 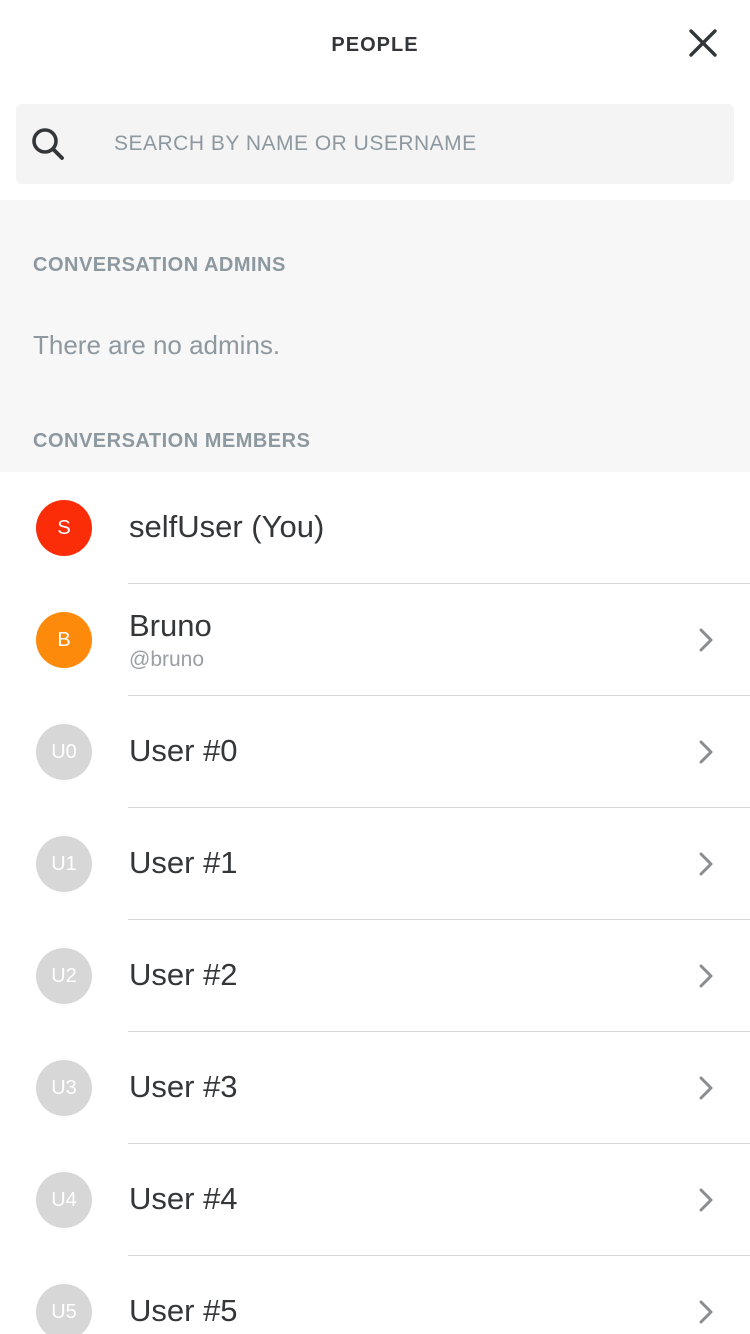 I want to click on close-icon, so click(x=703, y=43).